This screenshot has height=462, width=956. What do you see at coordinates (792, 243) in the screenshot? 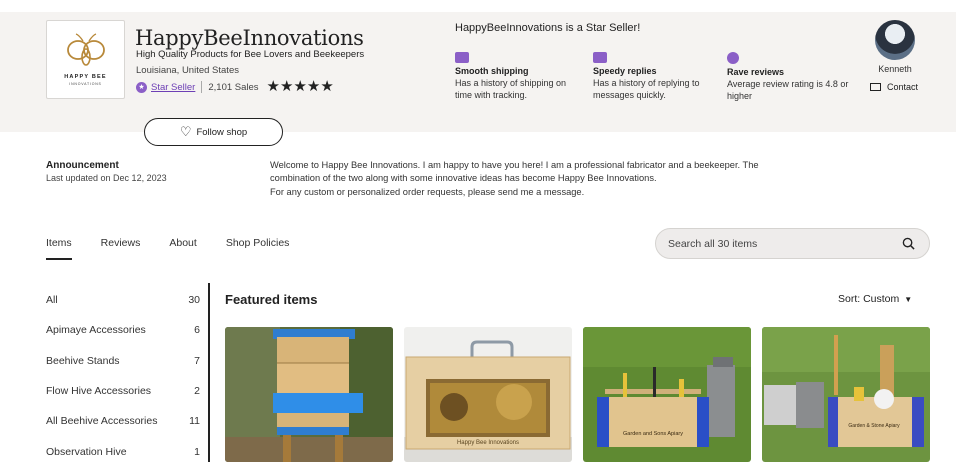
I see `search-input: Search all 30 items` at bounding box center [792, 243].